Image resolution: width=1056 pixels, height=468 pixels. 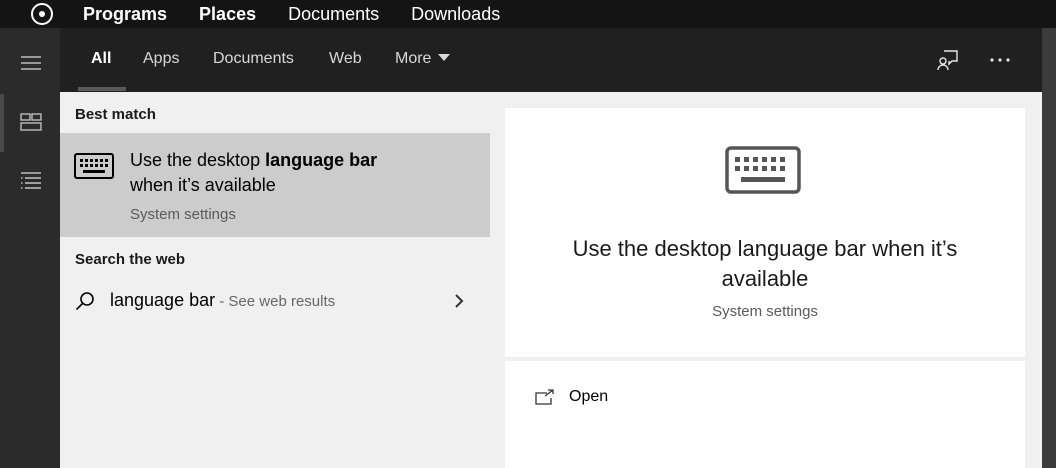 I want to click on hamburger-icon, so click(x=31, y=63).